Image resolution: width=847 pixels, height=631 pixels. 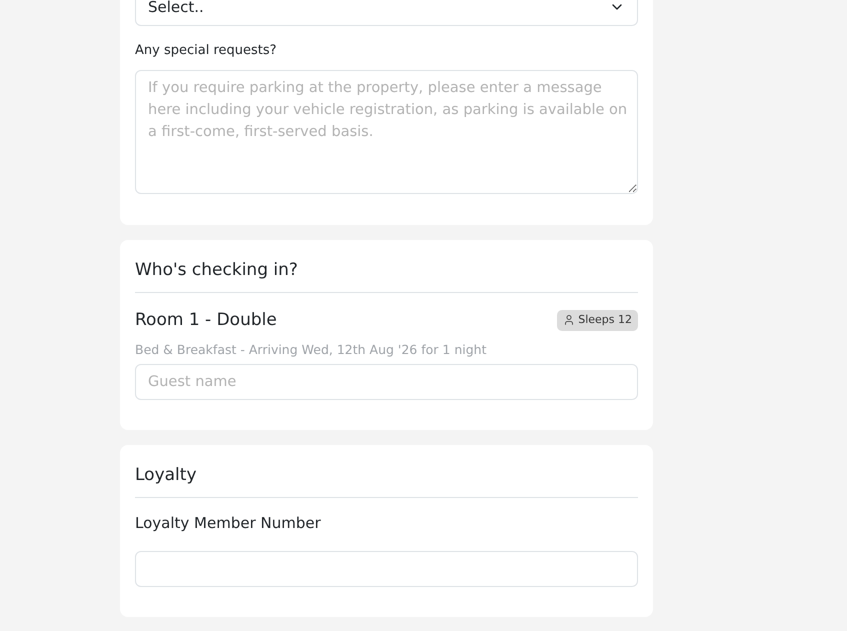 I want to click on section-heading: Loyalty, so click(x=166, y=475).